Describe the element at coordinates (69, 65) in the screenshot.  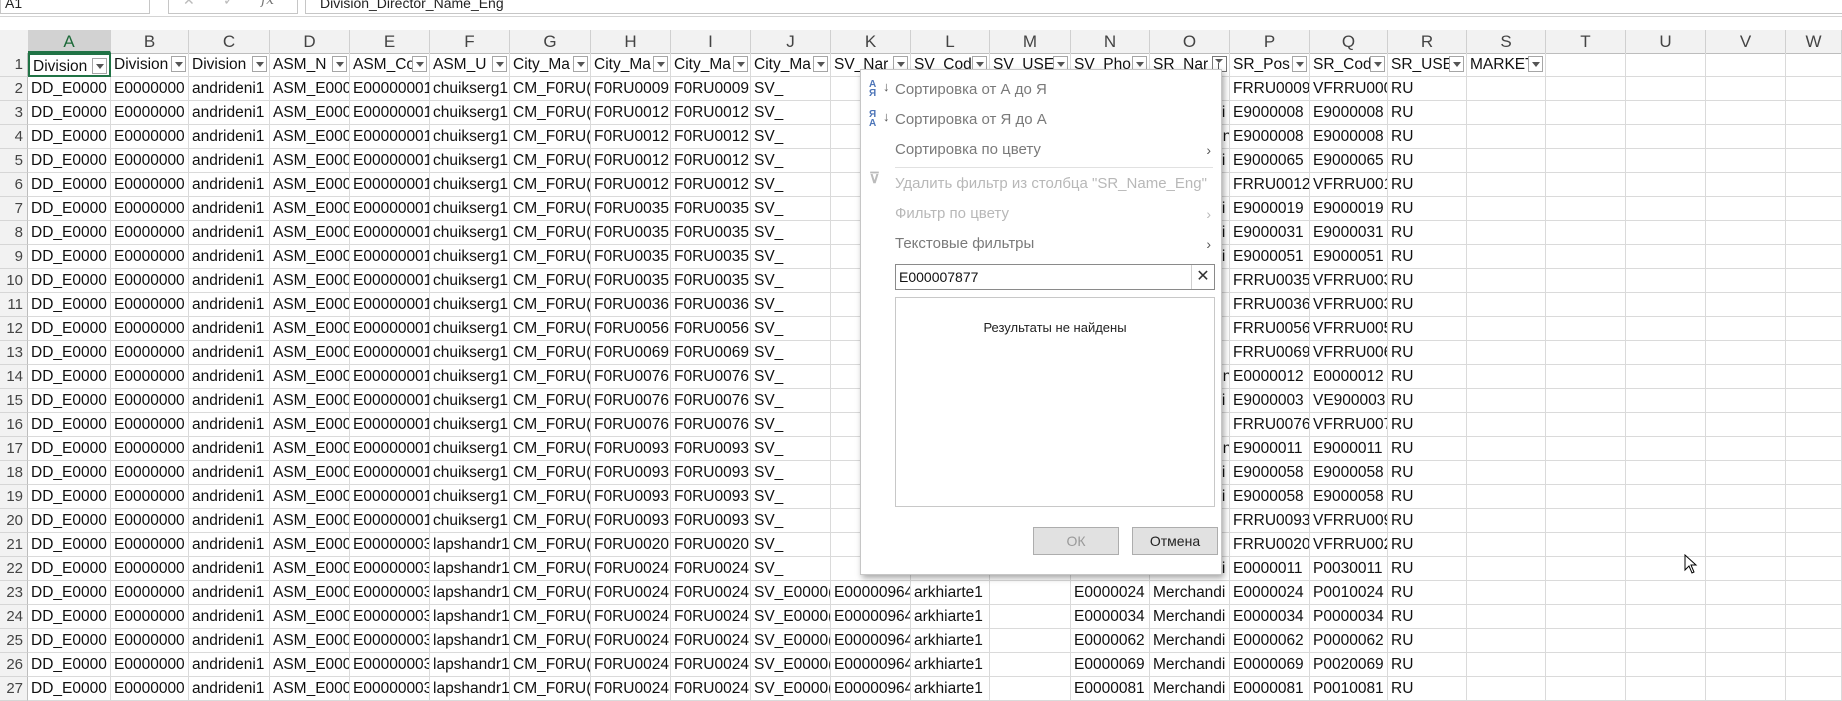
I see `header-cell: Division` at that location.